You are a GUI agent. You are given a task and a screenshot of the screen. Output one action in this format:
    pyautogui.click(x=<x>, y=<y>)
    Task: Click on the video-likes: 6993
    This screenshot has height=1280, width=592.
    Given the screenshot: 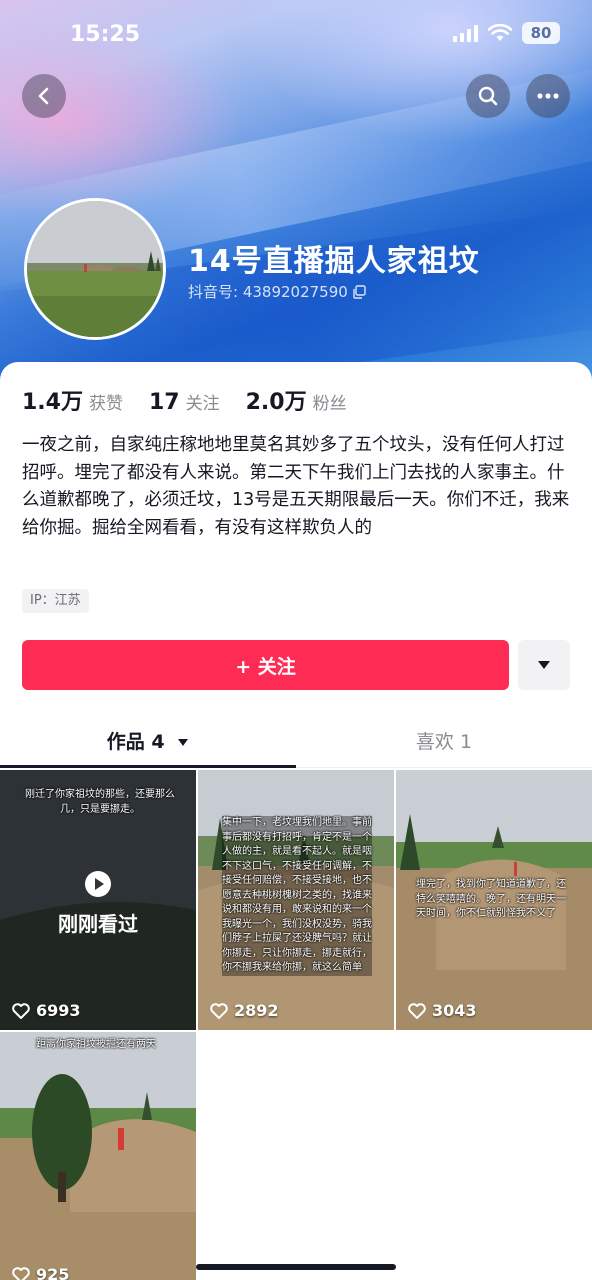 What is the action you would take?
    pyautogui.click(x=46, y=1010)
    